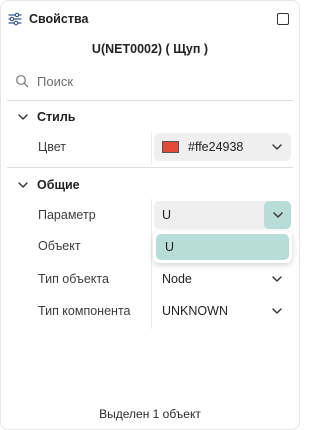  I want to click on parameter-label: Параметр, so click(67, 215).